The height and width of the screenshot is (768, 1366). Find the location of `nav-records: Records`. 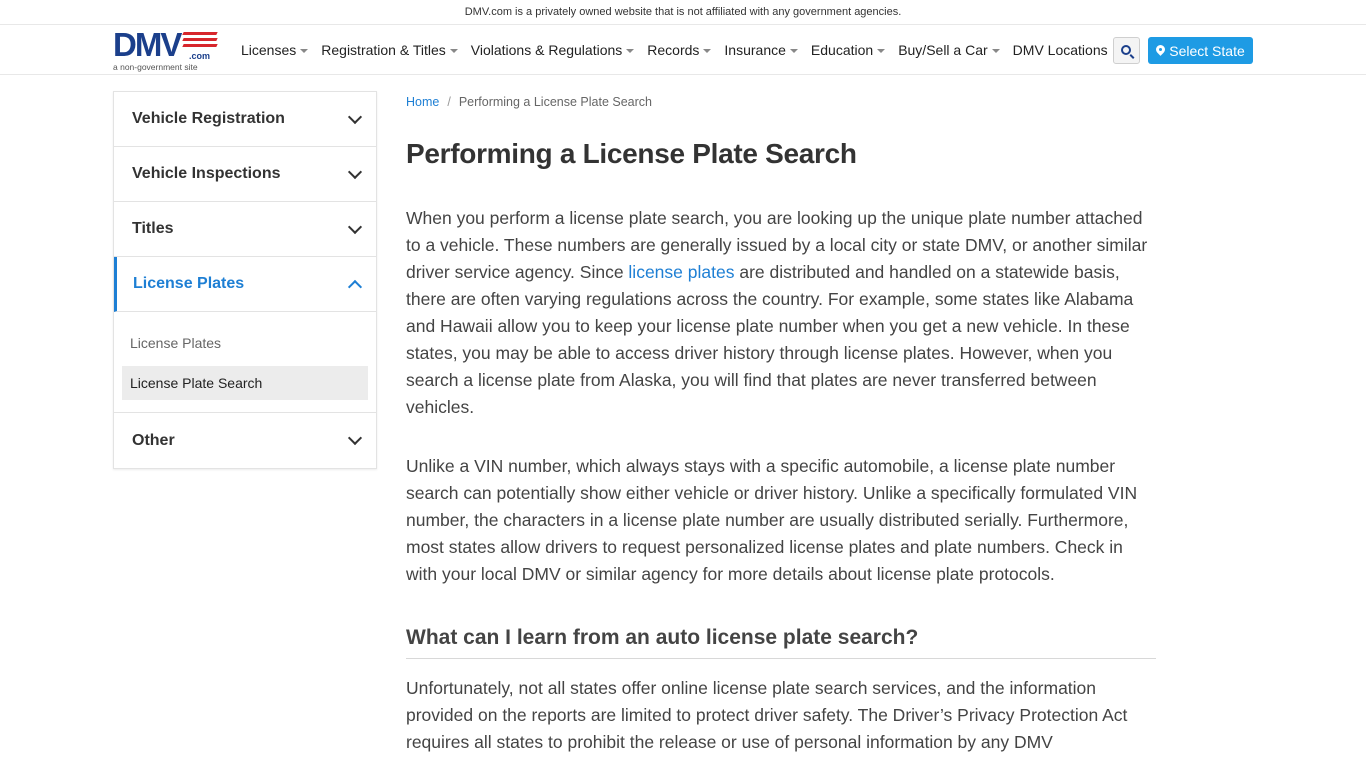

nav-records: Records is located at coordinates (679, 50).